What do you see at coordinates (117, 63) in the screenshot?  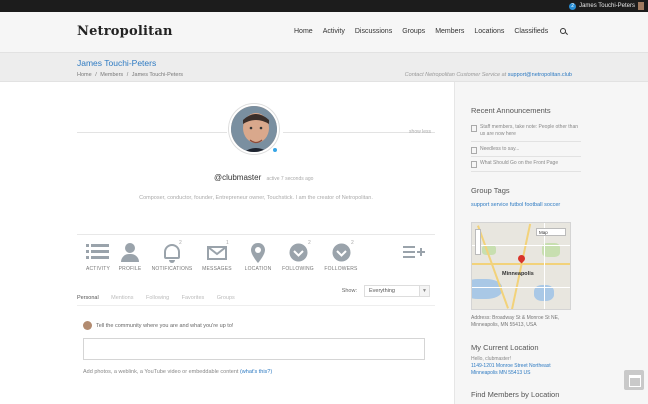 I see `page-title: James Touchi-Peters` at bounding box center [117, 63].